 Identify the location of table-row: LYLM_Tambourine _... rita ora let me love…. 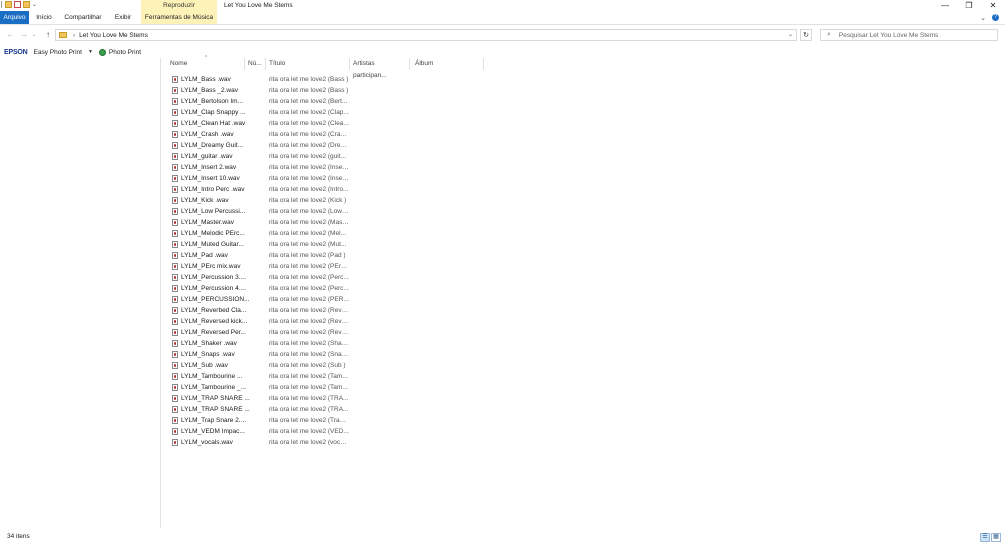
(270, 387).